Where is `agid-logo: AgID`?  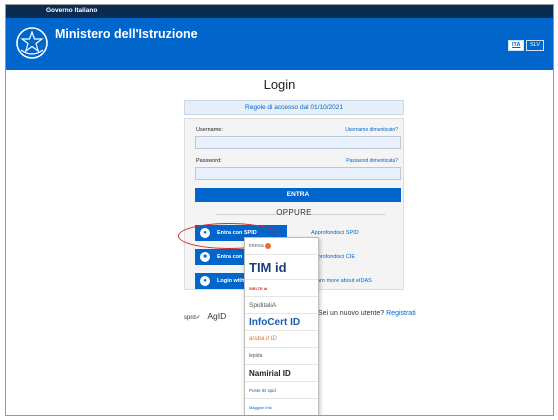
agid-logo: AgID is located at coordinates (217, 316).